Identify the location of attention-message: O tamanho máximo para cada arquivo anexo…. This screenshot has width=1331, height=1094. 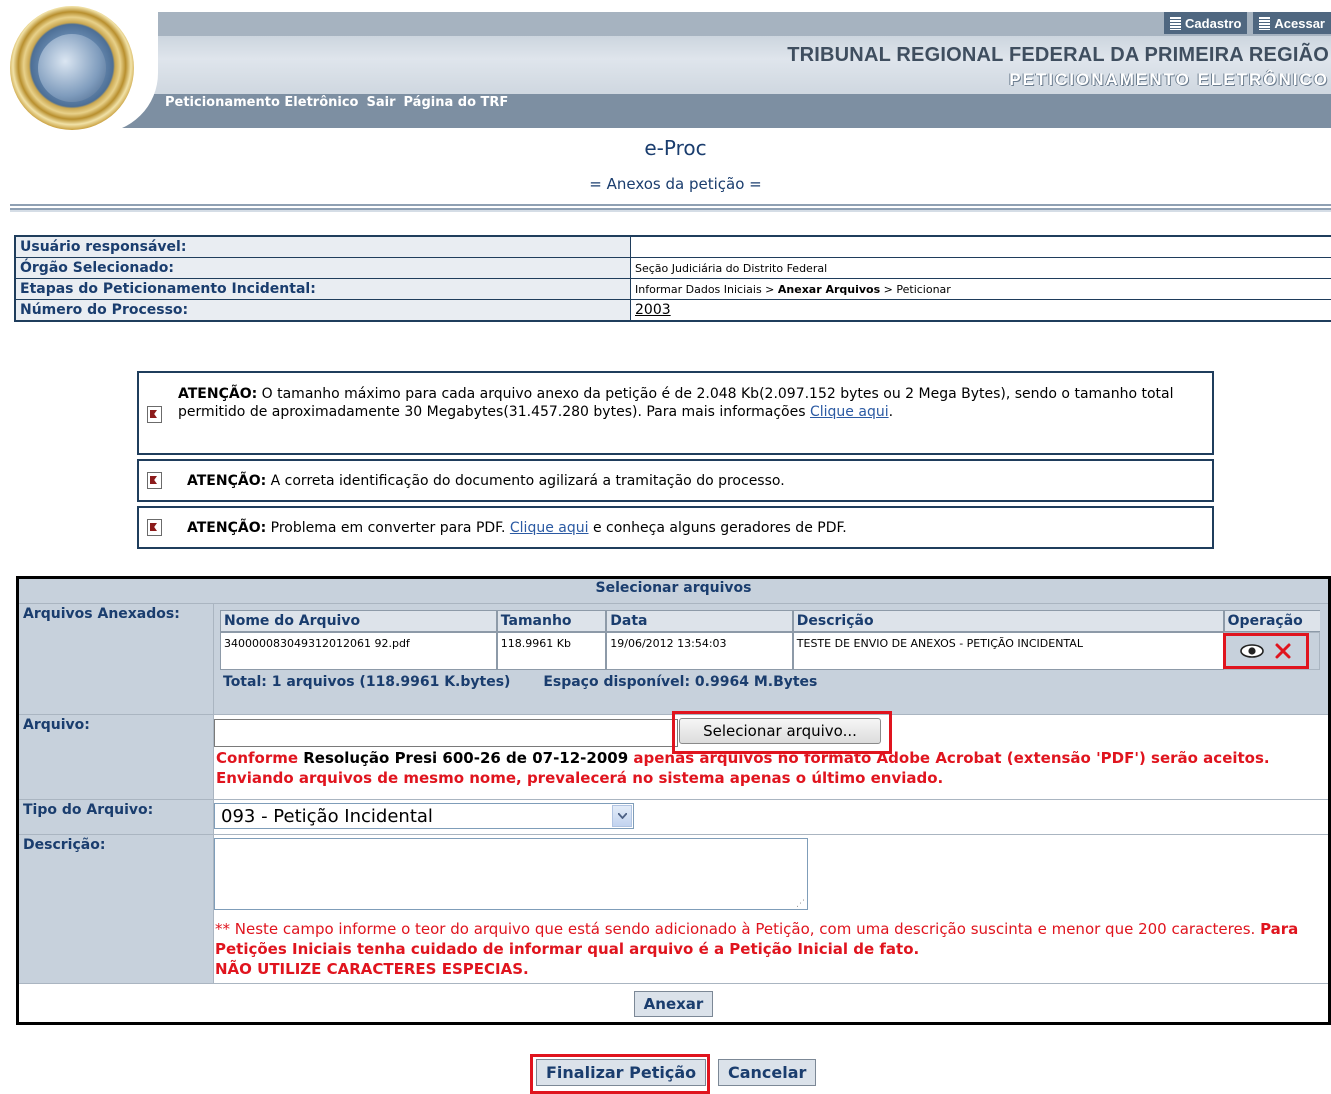
(676, 403).